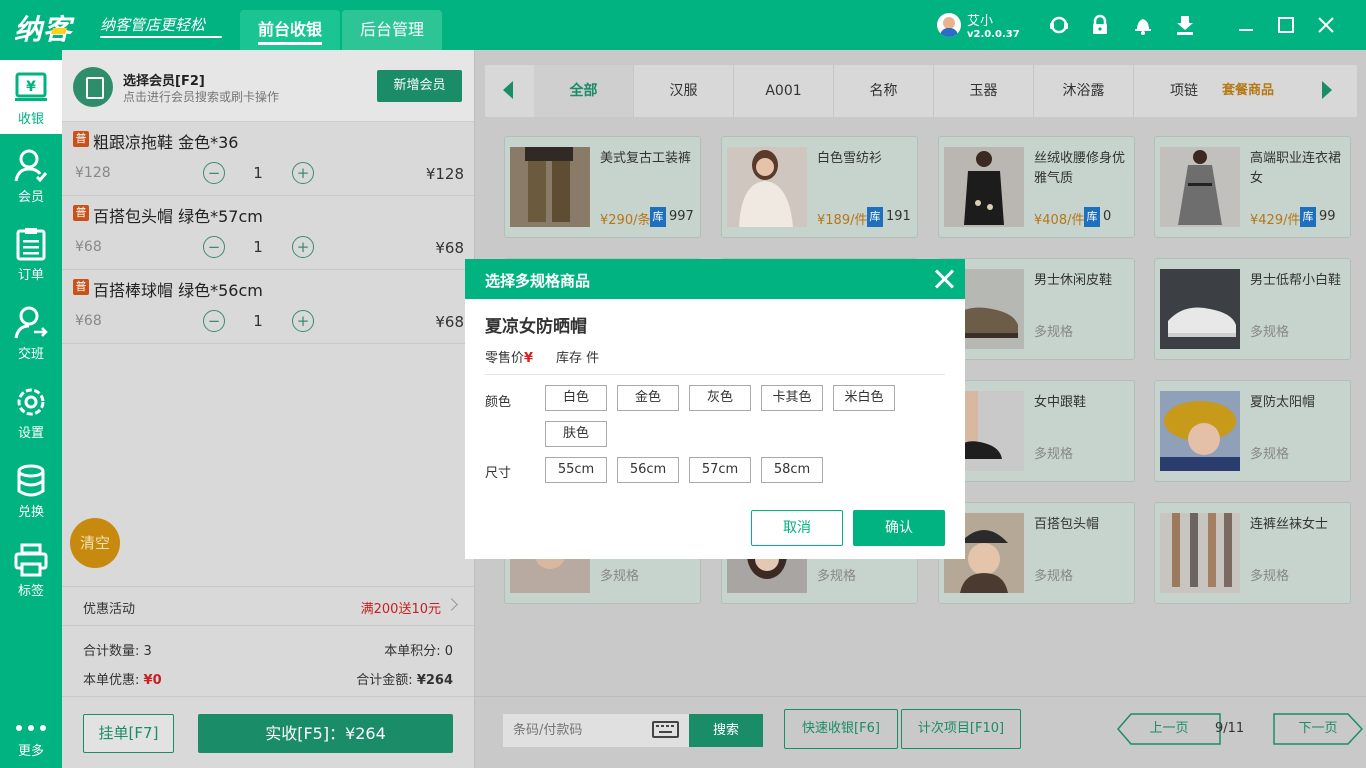 Image resolution: width=1366 pixels, height=768 pixels. What do you see at coordinates (1169, 729) in the screenshot?
I see `prev-page-button: 上一页` at bounding box center [1169, 729].